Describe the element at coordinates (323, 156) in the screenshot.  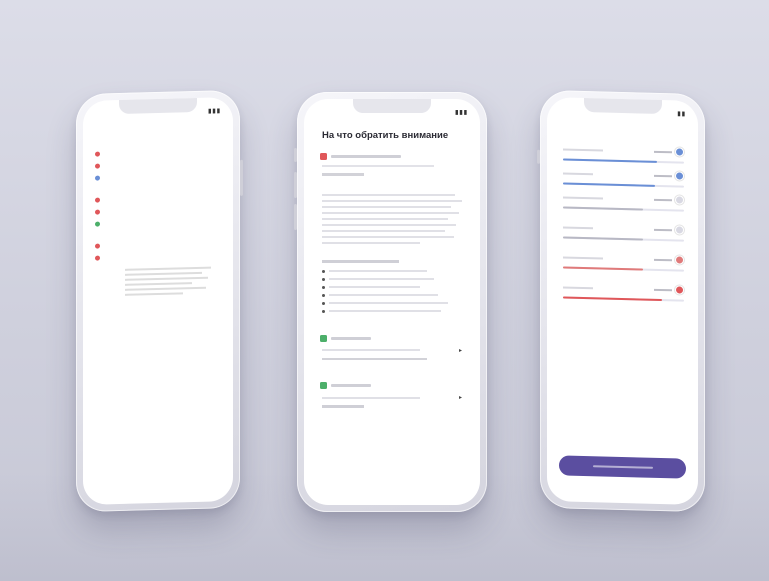
I see `red-square-icon` at that location.